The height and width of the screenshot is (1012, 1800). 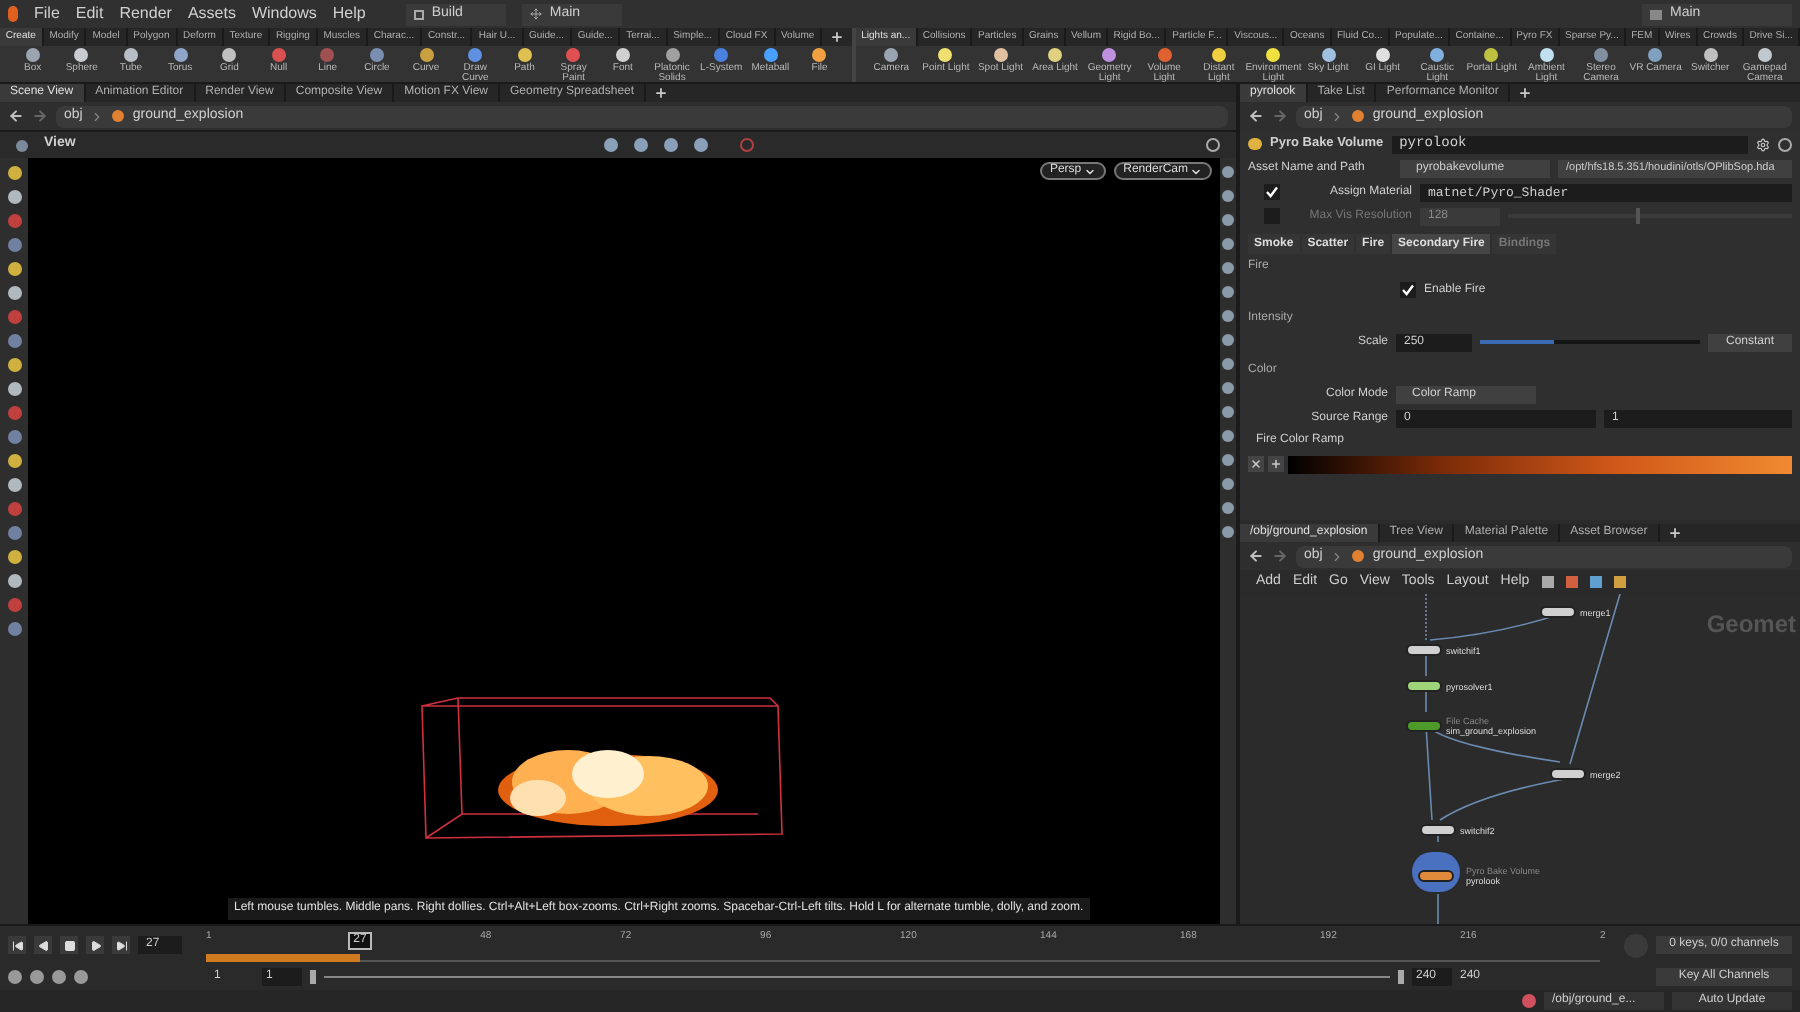 What do you see at coordinates (95, 945) in the screenshot?
I see `play-icon` at bounding box center [95, 945].